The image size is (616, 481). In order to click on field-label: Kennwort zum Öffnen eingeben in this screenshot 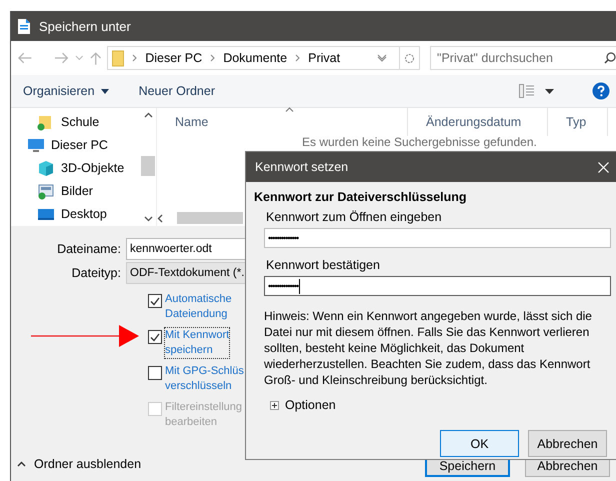, I will do `click(354, 217)`.